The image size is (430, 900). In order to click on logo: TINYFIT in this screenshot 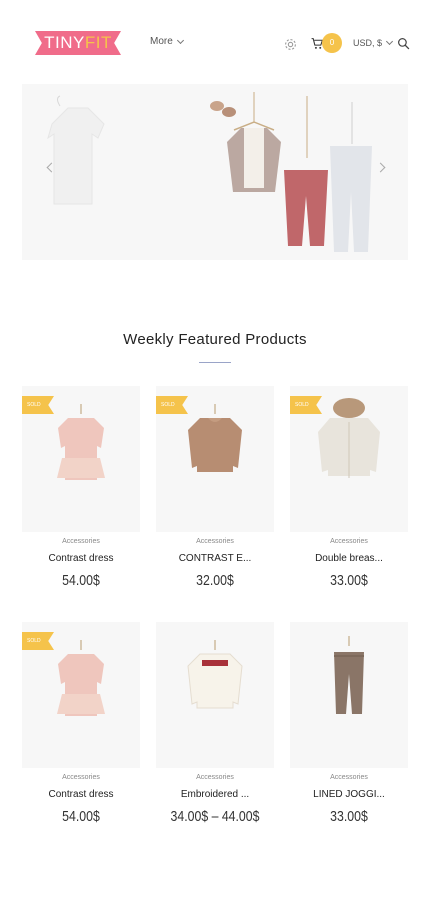, I will do `click(78, 43)`.